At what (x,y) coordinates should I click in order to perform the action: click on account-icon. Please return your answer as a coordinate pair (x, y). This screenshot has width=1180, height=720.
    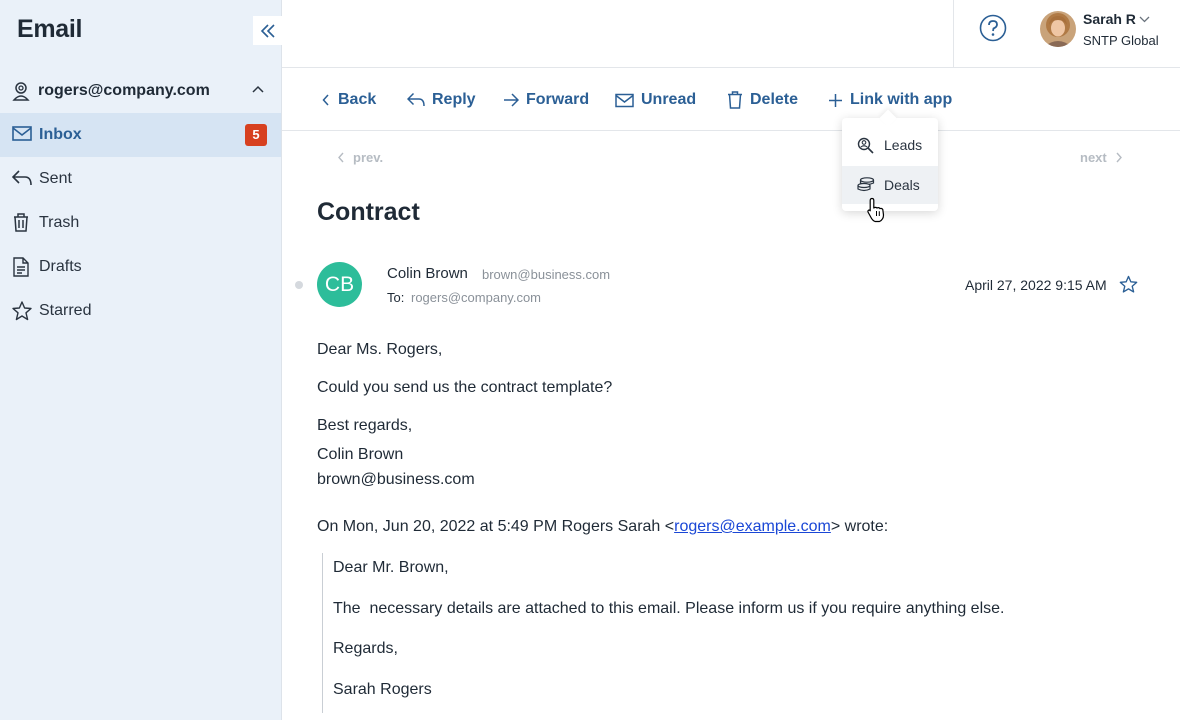
    Looking at the image, I should click on (21, 91).